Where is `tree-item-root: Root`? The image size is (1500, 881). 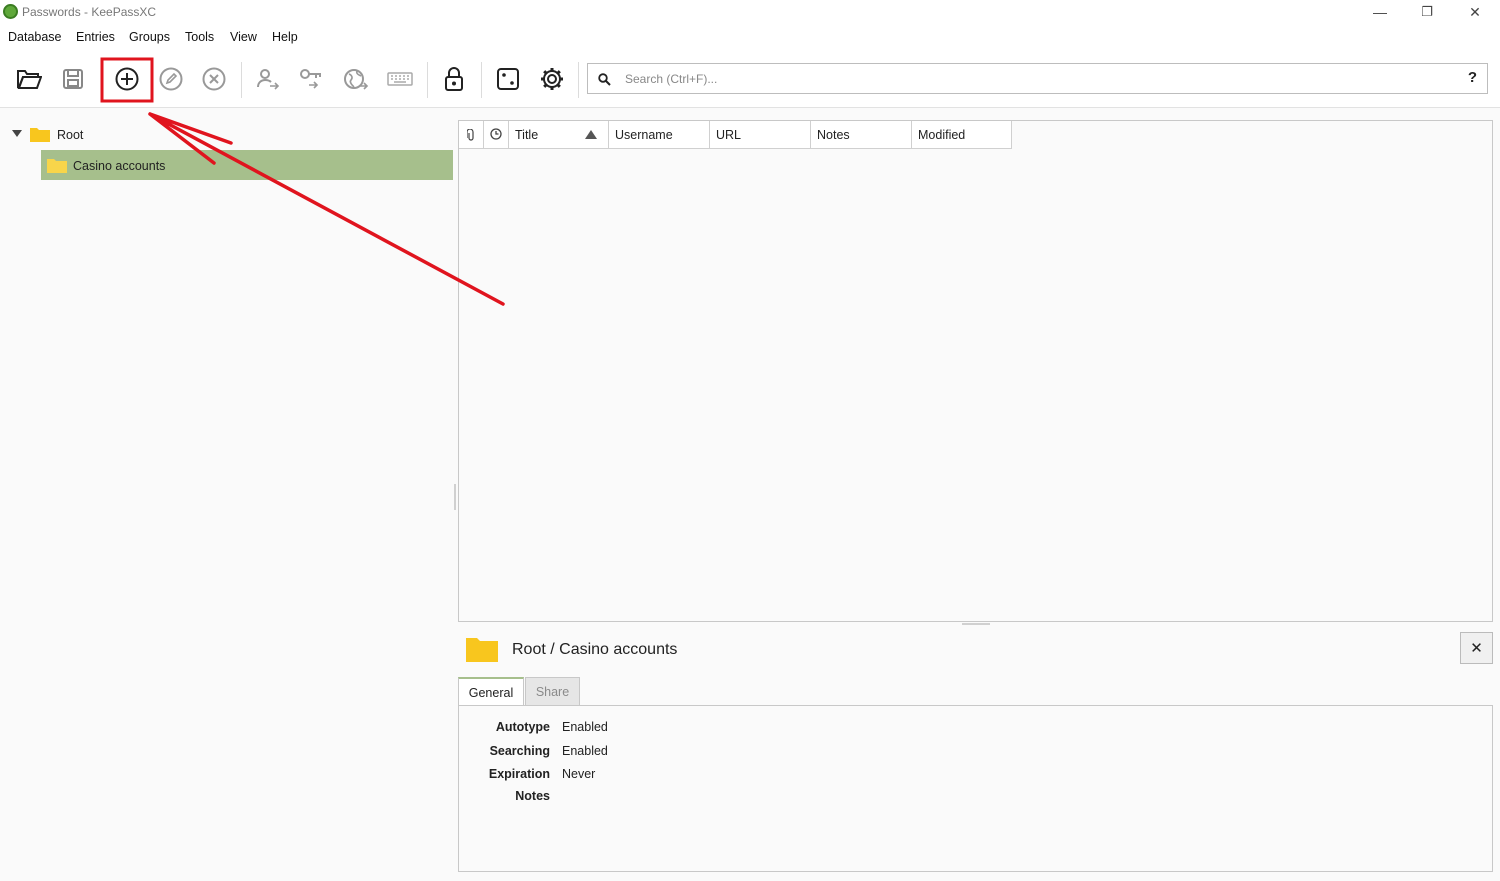
tree-item-root: Root is located at coordinates (228, 135).